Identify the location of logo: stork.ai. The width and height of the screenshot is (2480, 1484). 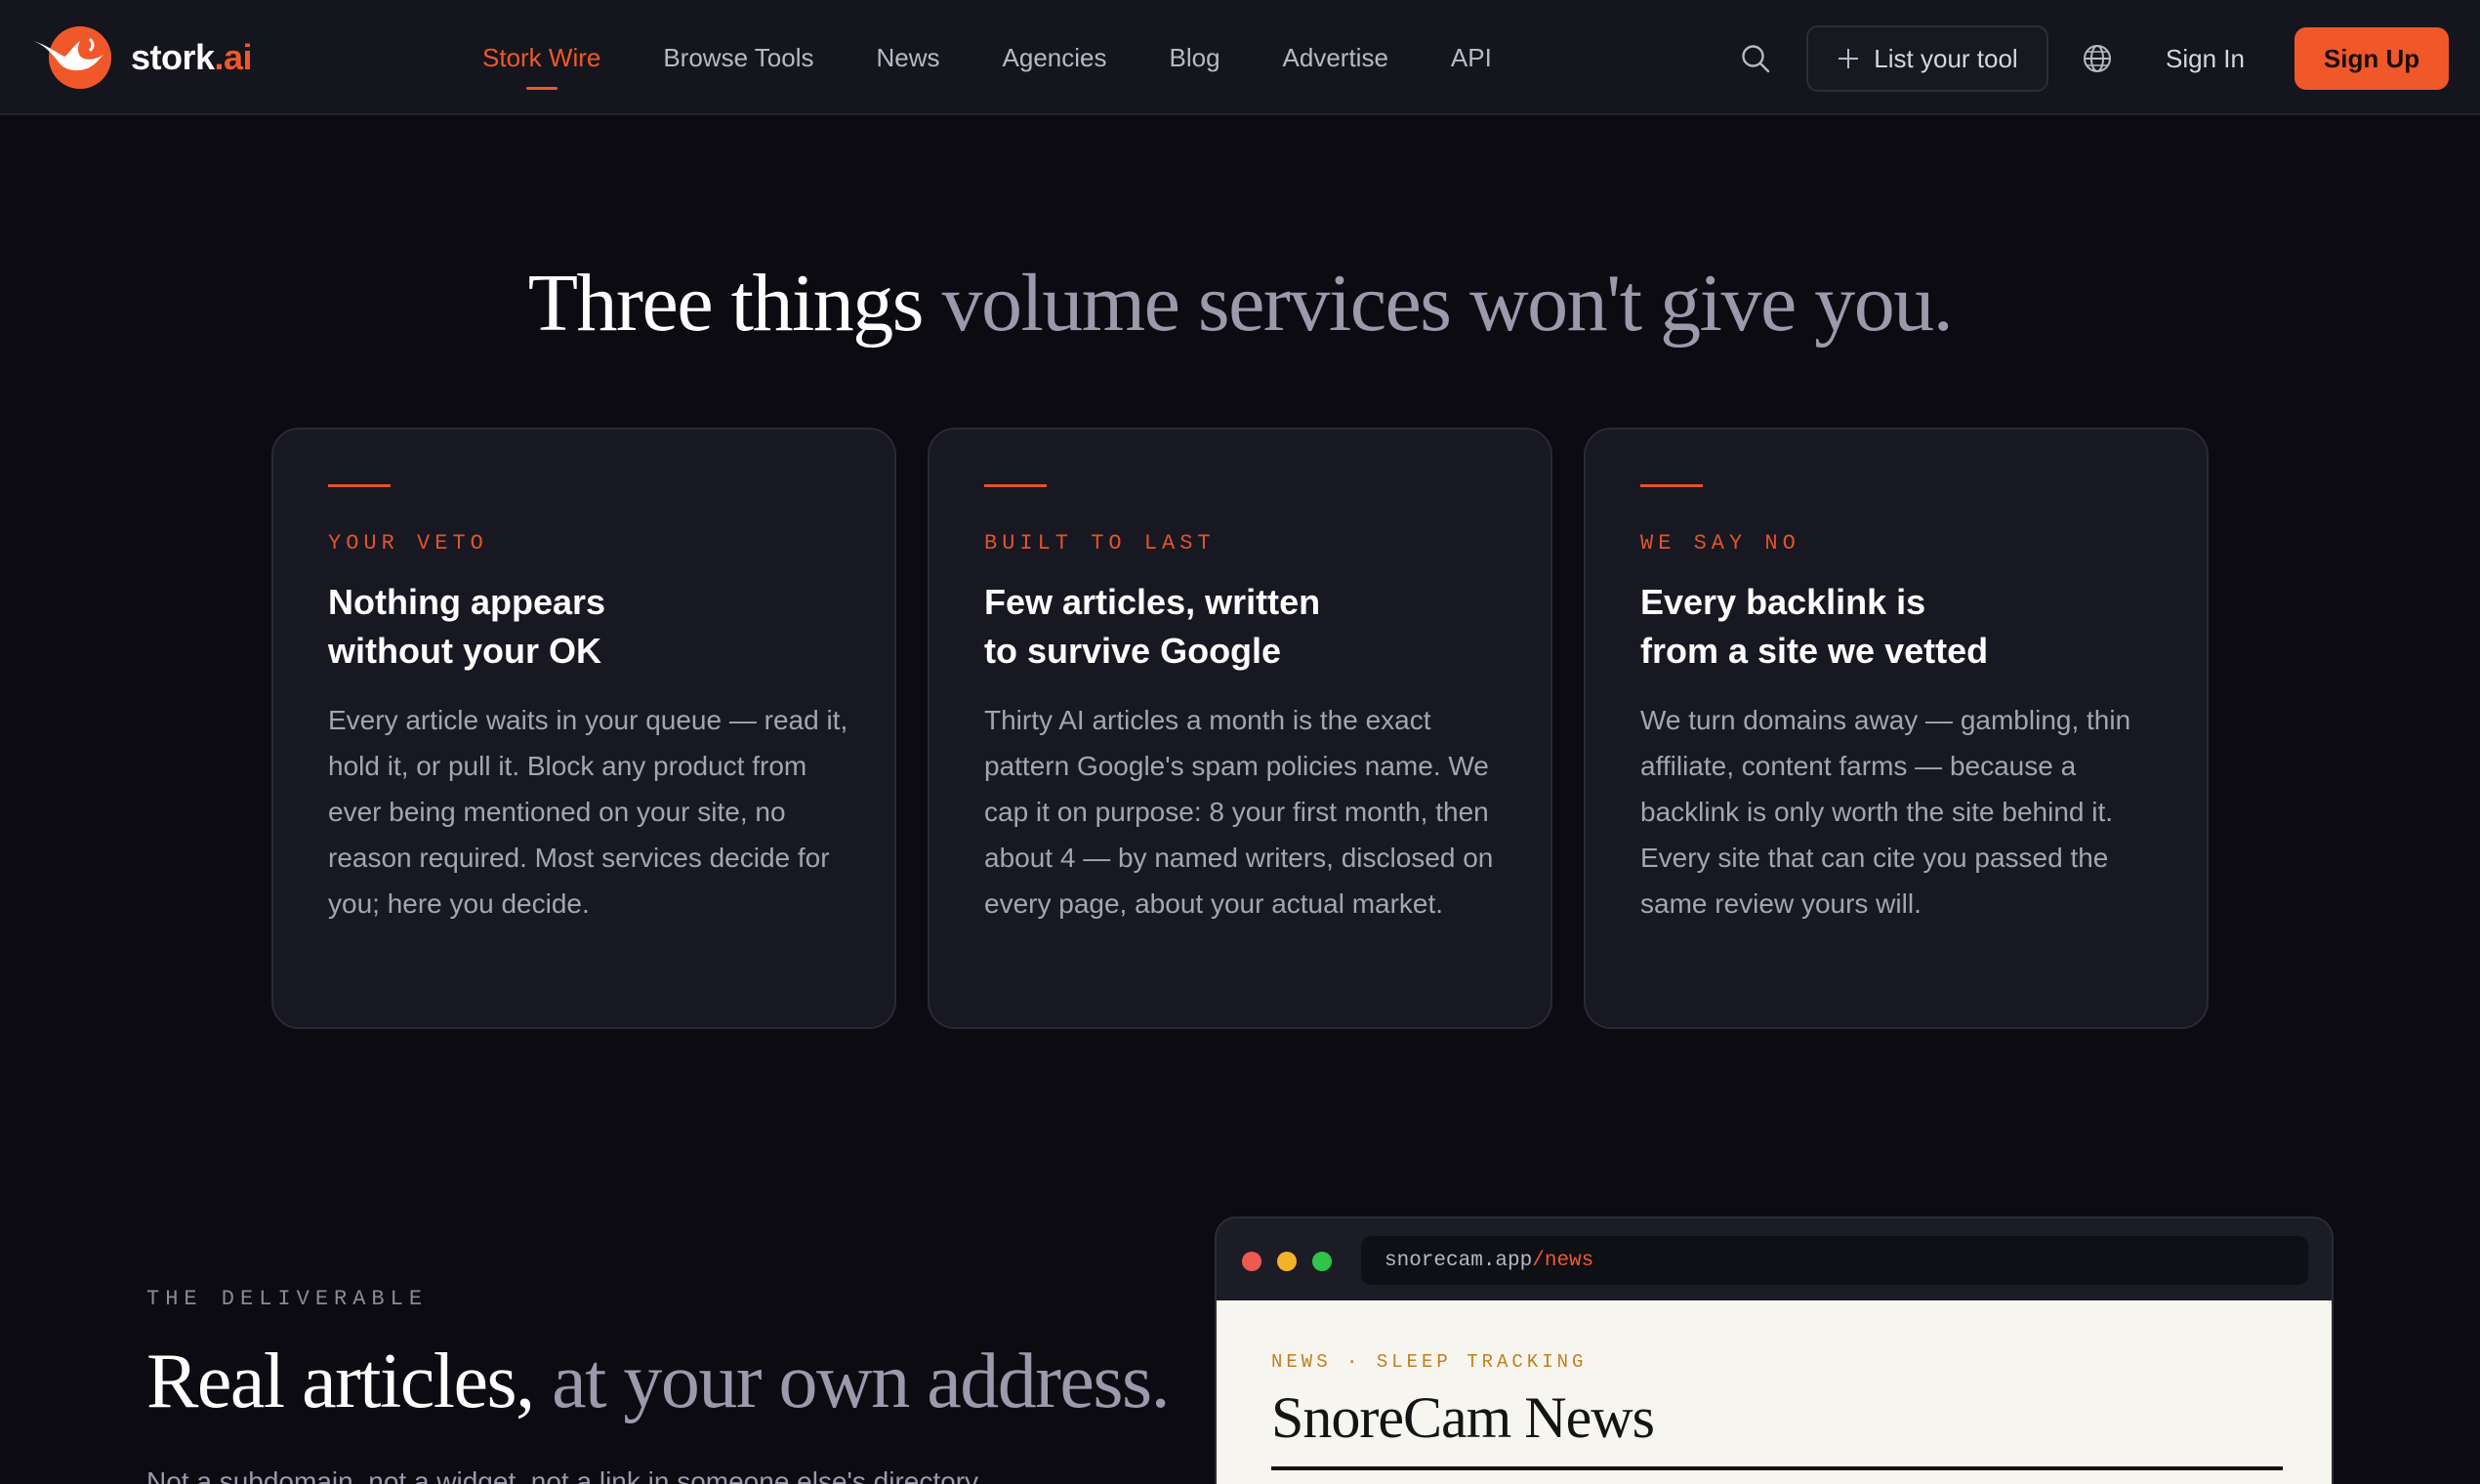
(142, 58).